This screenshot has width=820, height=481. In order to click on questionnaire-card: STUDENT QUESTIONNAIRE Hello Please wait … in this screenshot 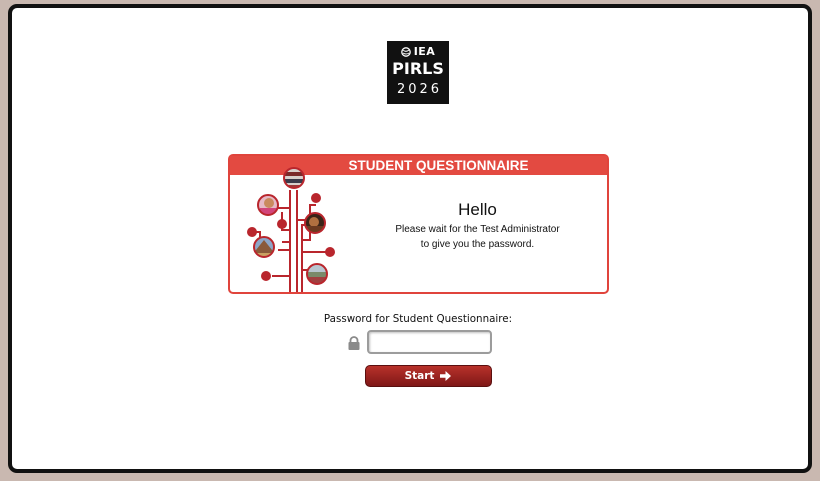, I will do `click(418, 224)`.